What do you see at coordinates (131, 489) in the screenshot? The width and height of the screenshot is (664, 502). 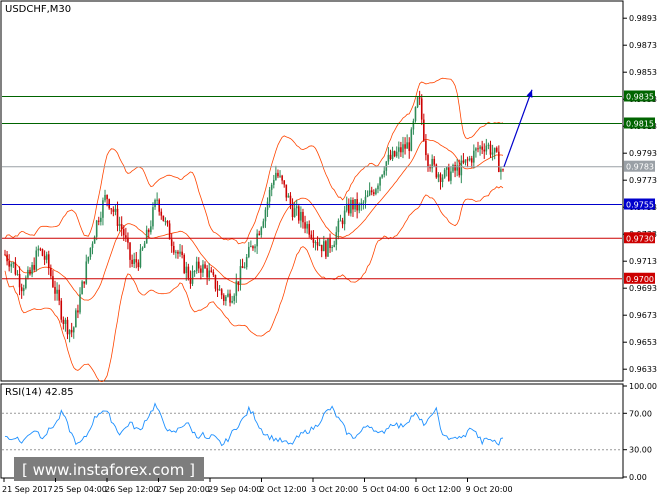 I see `time-tick-label: 26 Sep 12:00` at bounding box center [131, 489].